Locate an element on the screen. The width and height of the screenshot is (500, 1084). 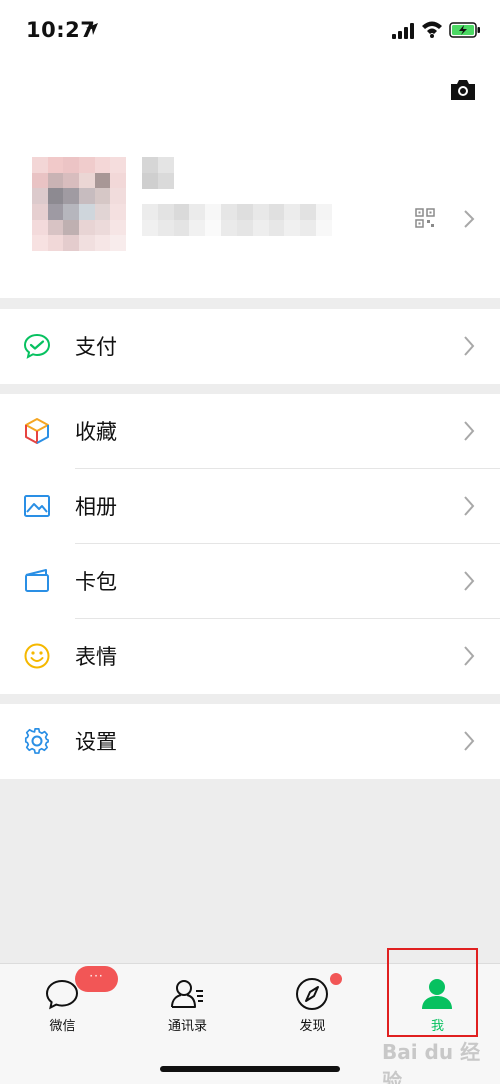
new-content-dot is located at coordinates (336, 979).